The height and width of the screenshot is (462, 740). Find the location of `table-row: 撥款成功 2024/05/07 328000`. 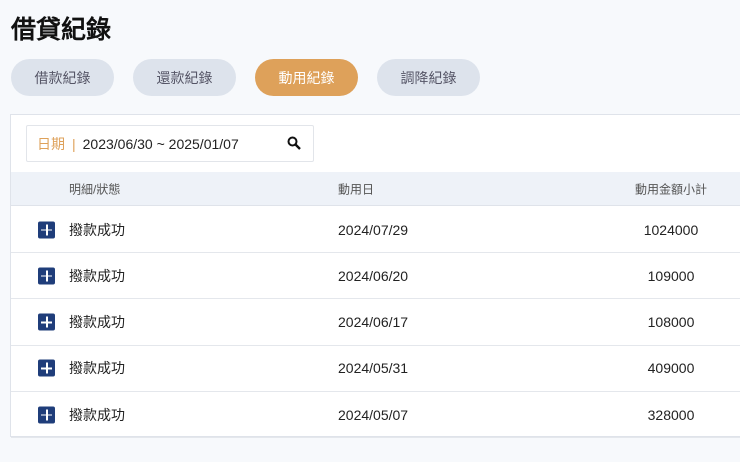

table-row: 撥款成功 2024/05/07 328000 is located at coordinates (375, 415).